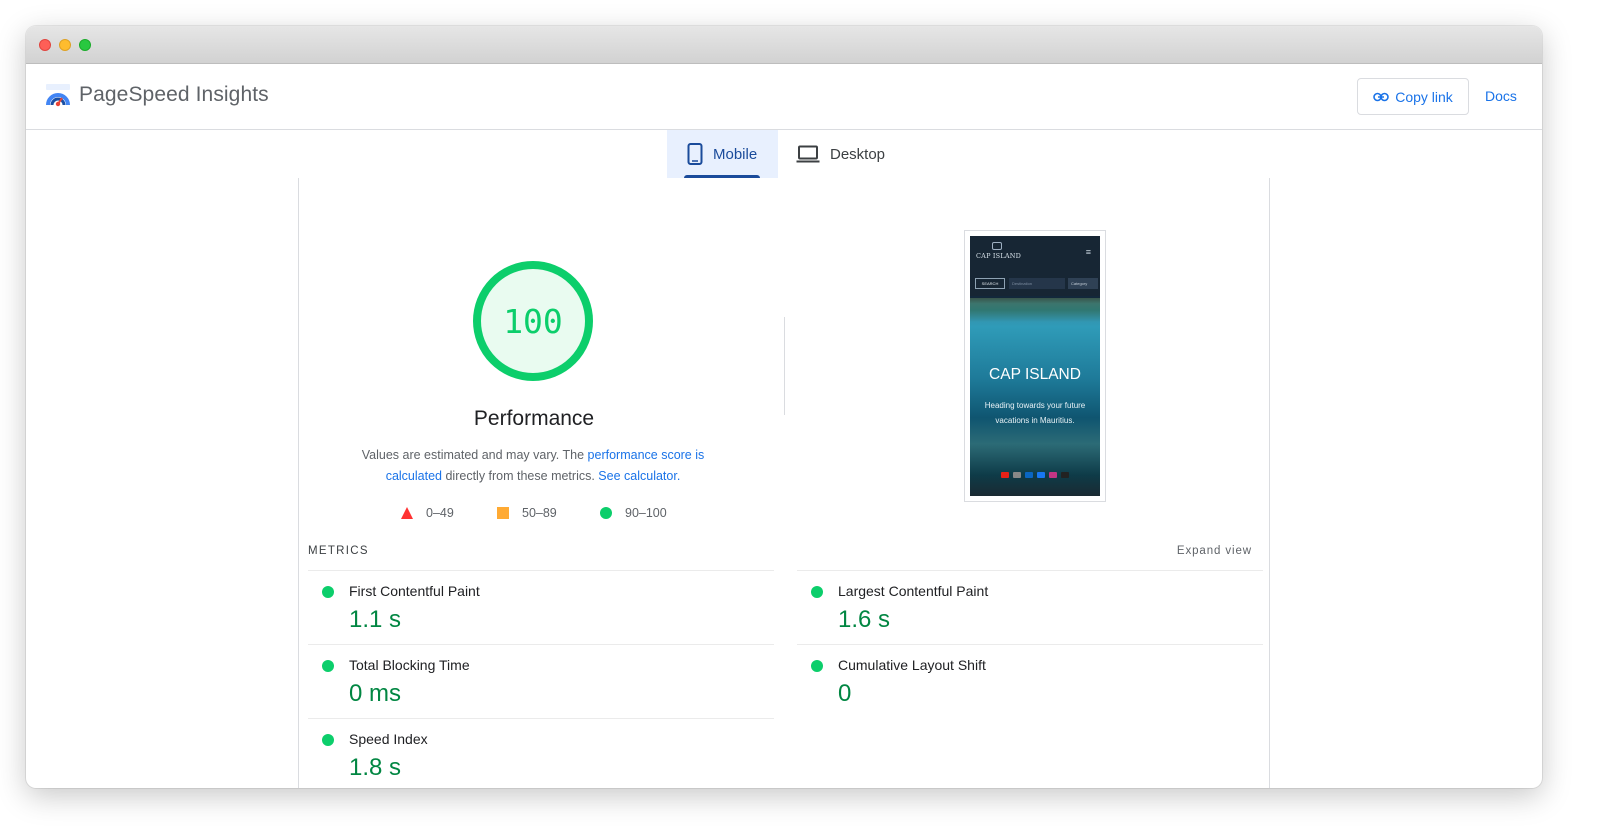 The width and height of the screenshot is (1600, 831). What do you see at coordinates (407, 513) in the screenshot?
I see `red-triangle-icon` at bounding box center [407, 513].